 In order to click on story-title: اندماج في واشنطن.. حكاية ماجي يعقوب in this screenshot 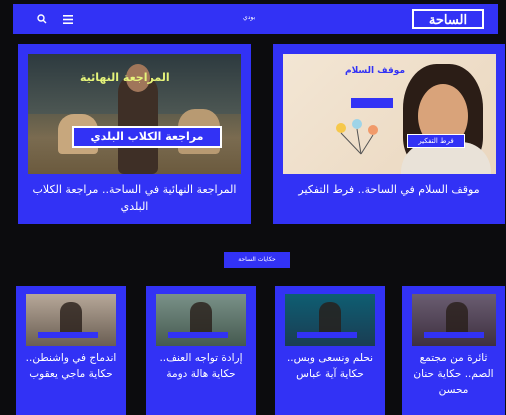, I will do `click(71, 366)`.